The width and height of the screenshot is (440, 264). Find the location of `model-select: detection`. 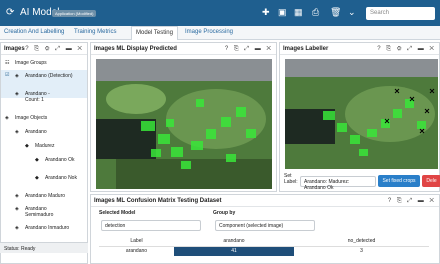

model-select: detection is located at coordinates (151, 225).